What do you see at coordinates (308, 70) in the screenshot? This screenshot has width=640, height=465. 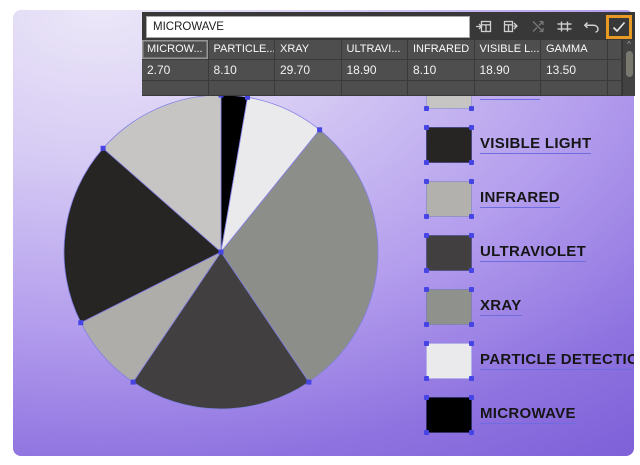 I see `table-value-cell: 29.70` at bounding box center [308, 70].